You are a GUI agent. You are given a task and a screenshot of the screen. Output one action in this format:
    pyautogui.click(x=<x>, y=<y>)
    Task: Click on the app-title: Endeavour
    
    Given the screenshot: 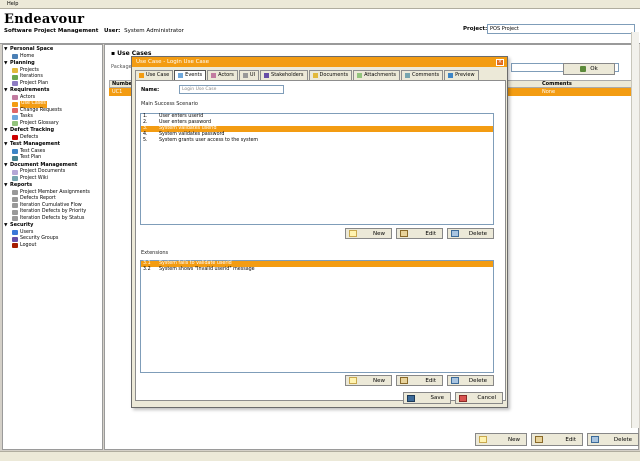 What is the action you would take?
    pyautogui.click(x=44, y=19)
    